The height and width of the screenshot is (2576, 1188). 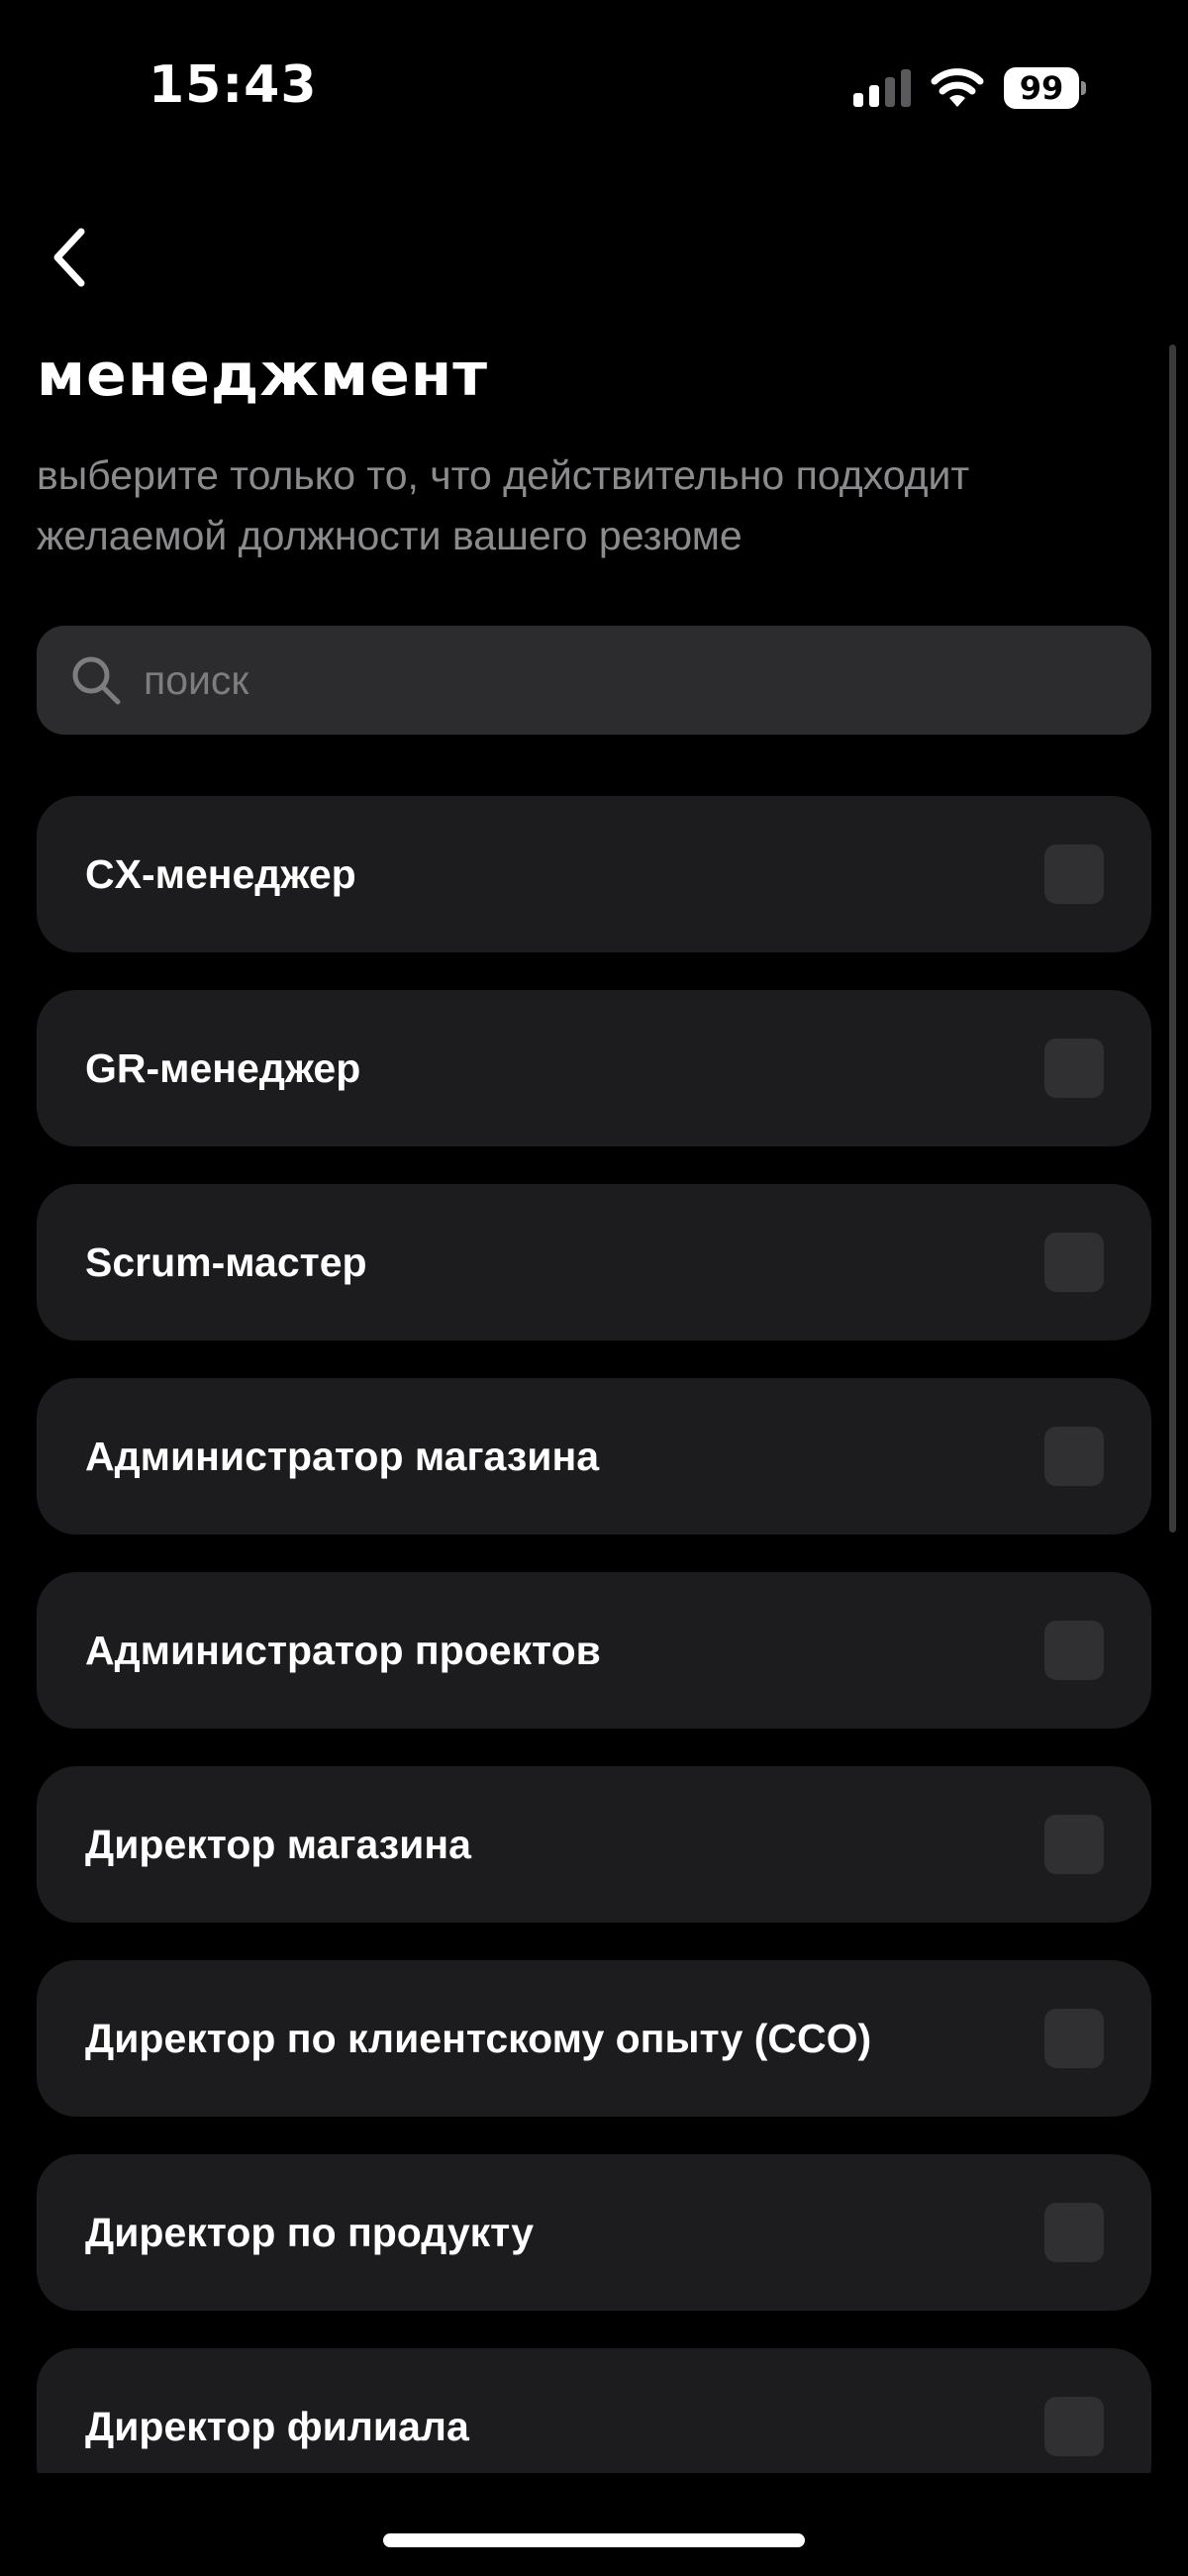 What do you see at coordinates (609, 680) in the screenshot?
I see `search-input` at bounding box center [609, 680].